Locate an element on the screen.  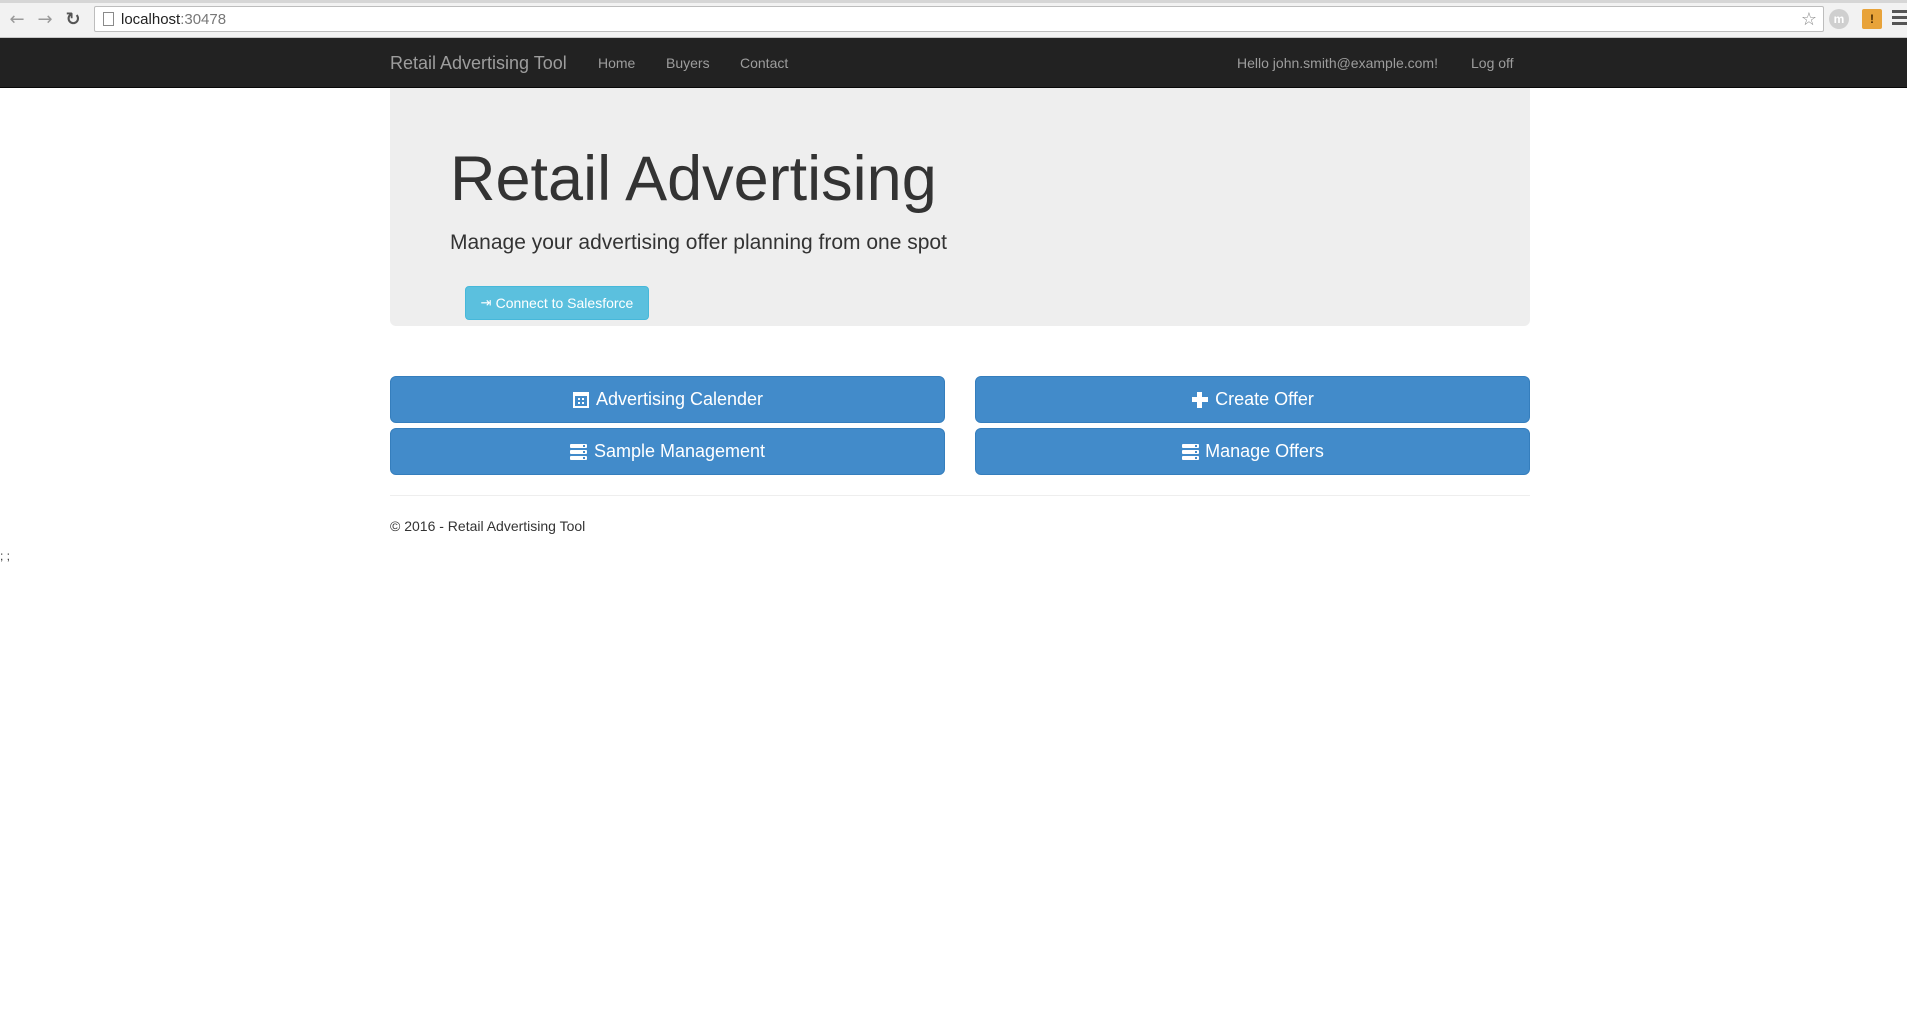
advertising-calendar-button: Advertising Calender is located at coordinates (667, 399).